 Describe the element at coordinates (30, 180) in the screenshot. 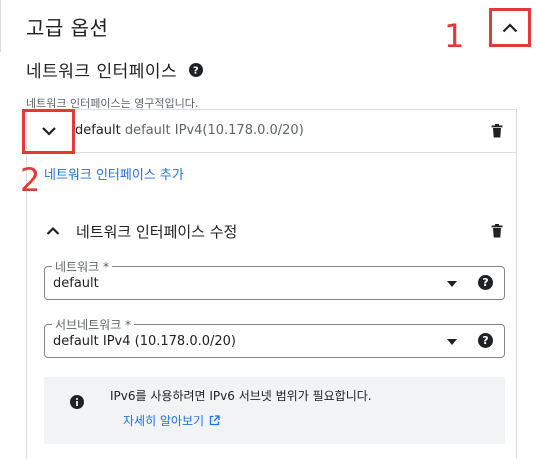

I see `annotation-number-2: 2` at that location.